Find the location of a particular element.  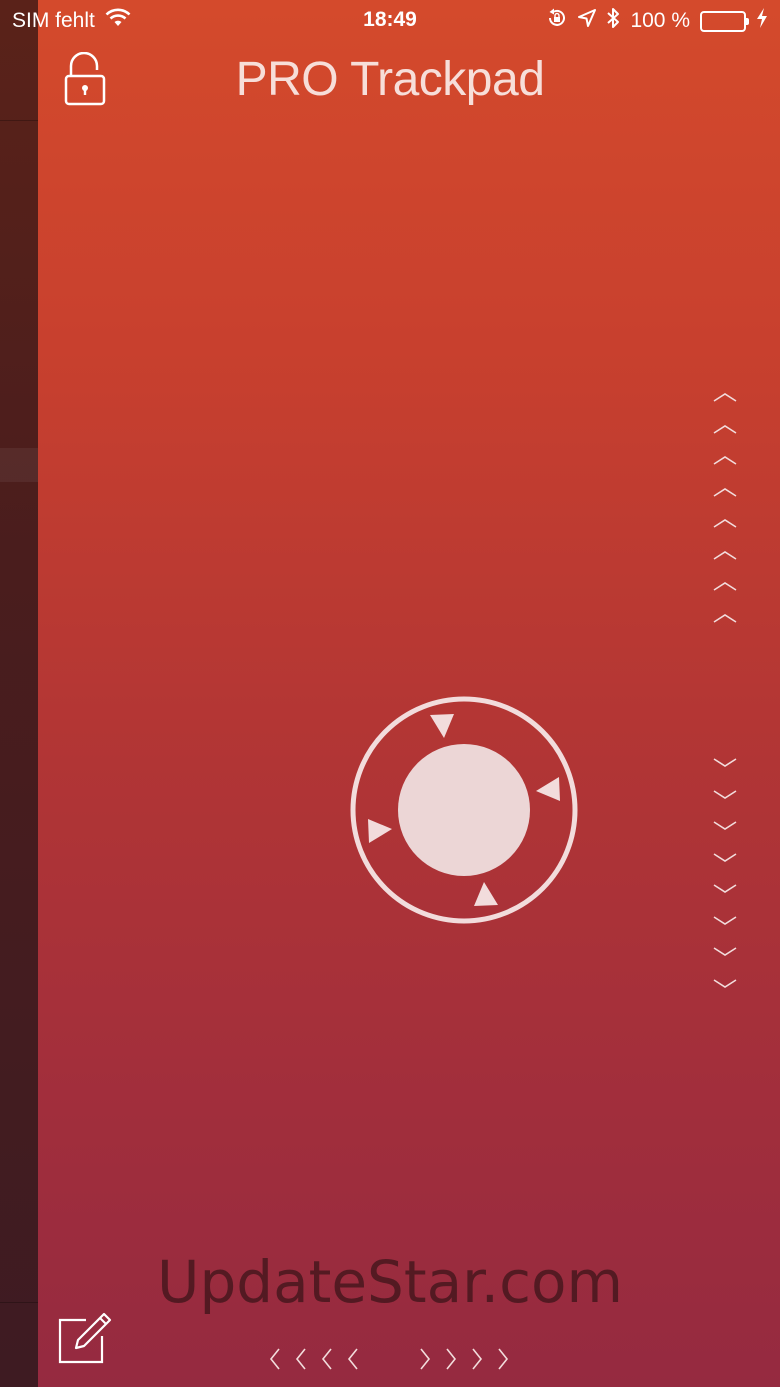

arrow-right-icon is located at coordinates (548, 789).